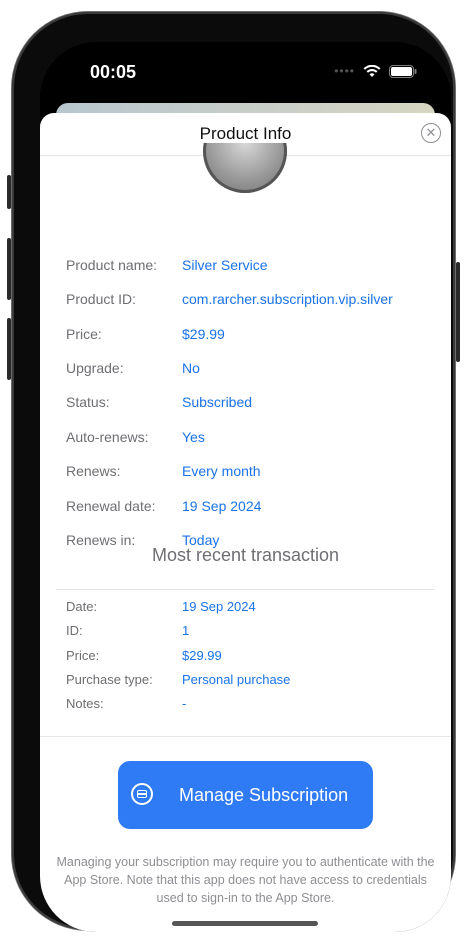  I want to click on row-value: -, so click(184, 703).